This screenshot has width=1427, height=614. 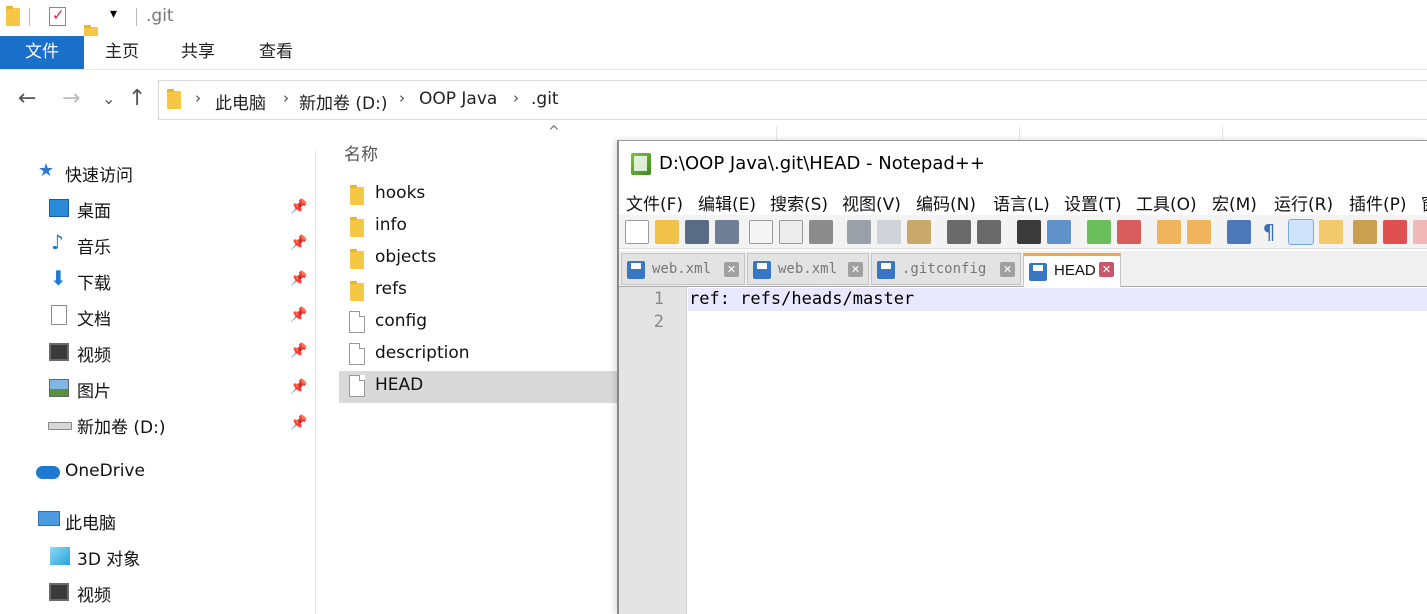 What do you see at coordinates (637, 232) in the screenshot?
I see `new-file-icon` at bounding box center [637, 232].